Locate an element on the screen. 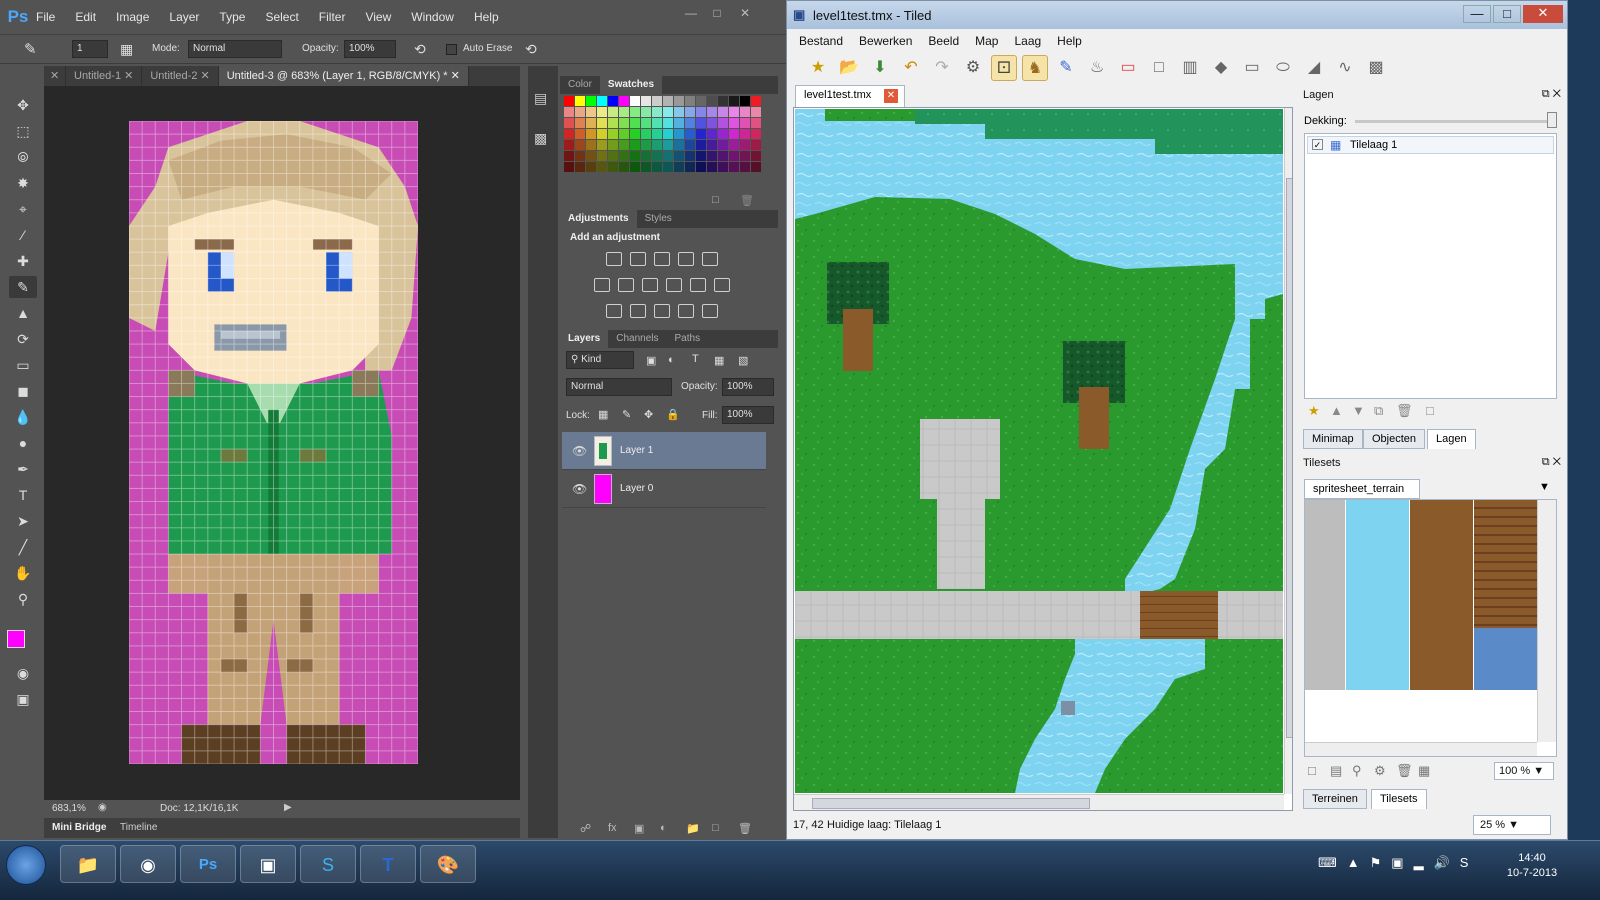 The height and width of the screenshot is (900, 1600). history-panel-icon: ▤ is located at coordinates (540, 98).